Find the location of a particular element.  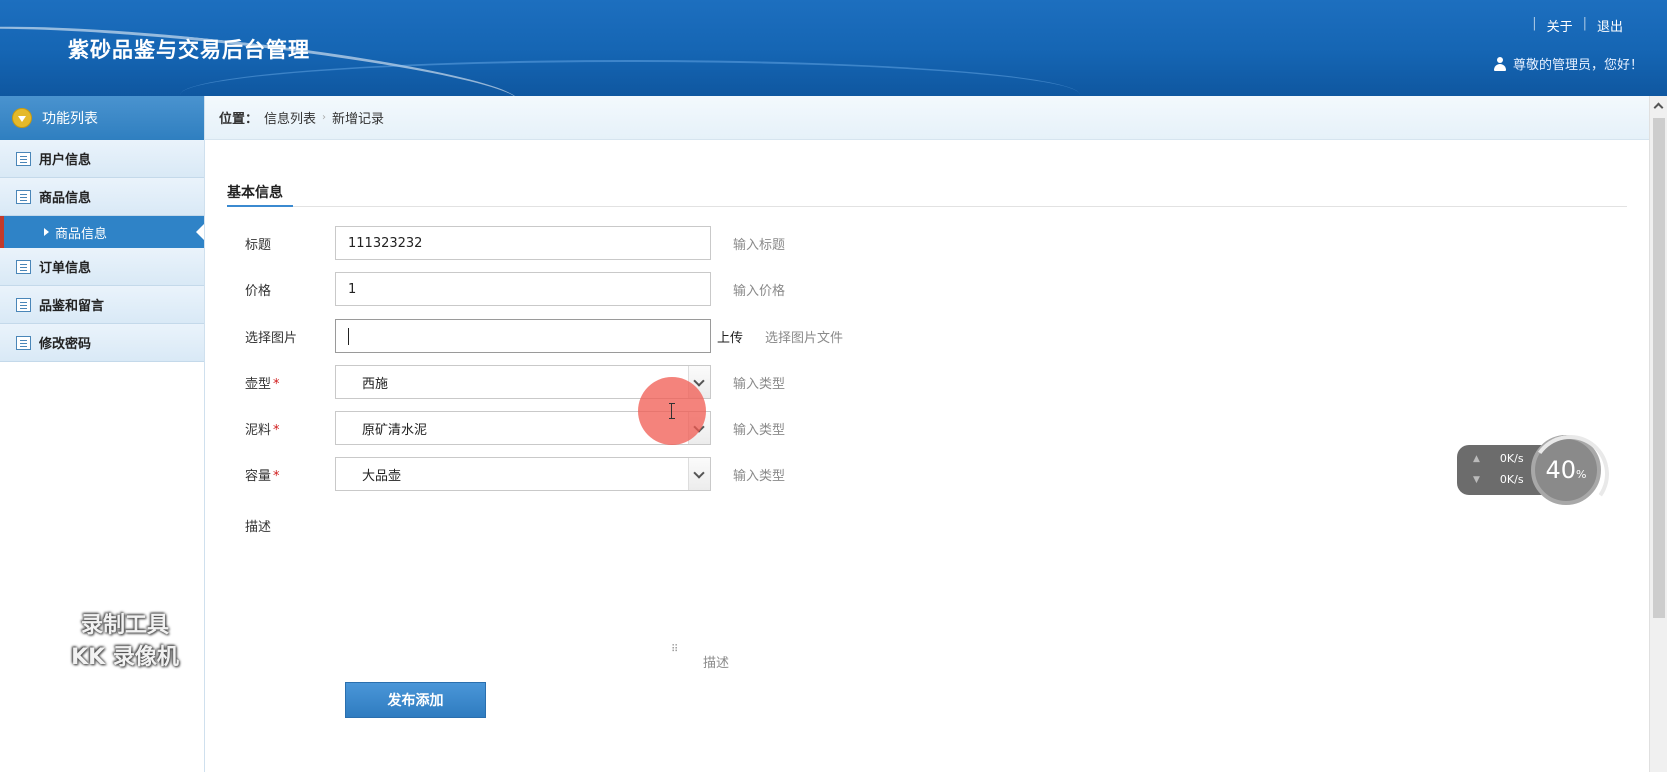

form-row-pot-type: 壶型 * 西施 输入类型 is located at coordinates (515, 382).